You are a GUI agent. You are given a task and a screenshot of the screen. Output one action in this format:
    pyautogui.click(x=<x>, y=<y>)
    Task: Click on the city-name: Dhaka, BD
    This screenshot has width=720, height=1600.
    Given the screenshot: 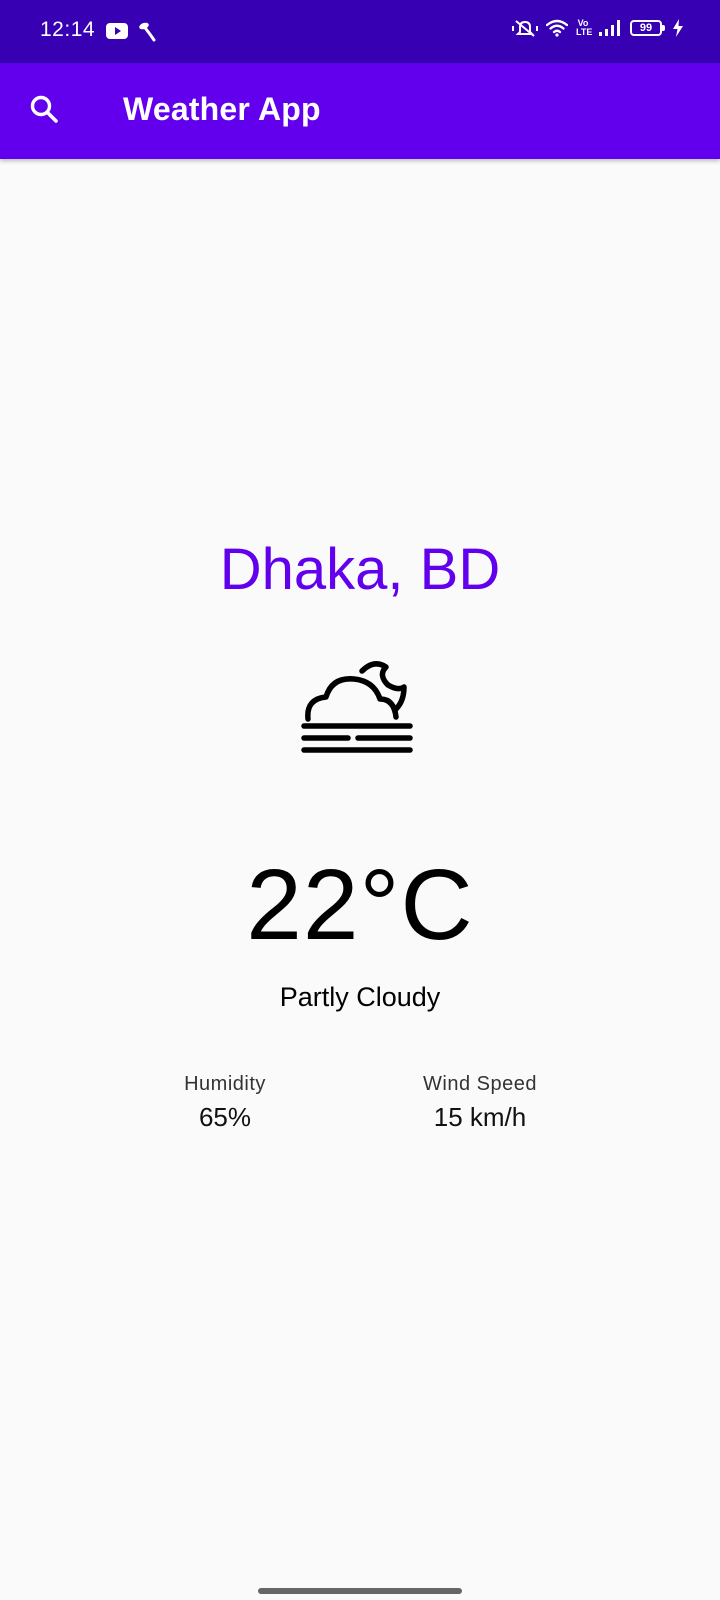 What is the action you would take?
    pyautogui.click(x=360, y=569)
    